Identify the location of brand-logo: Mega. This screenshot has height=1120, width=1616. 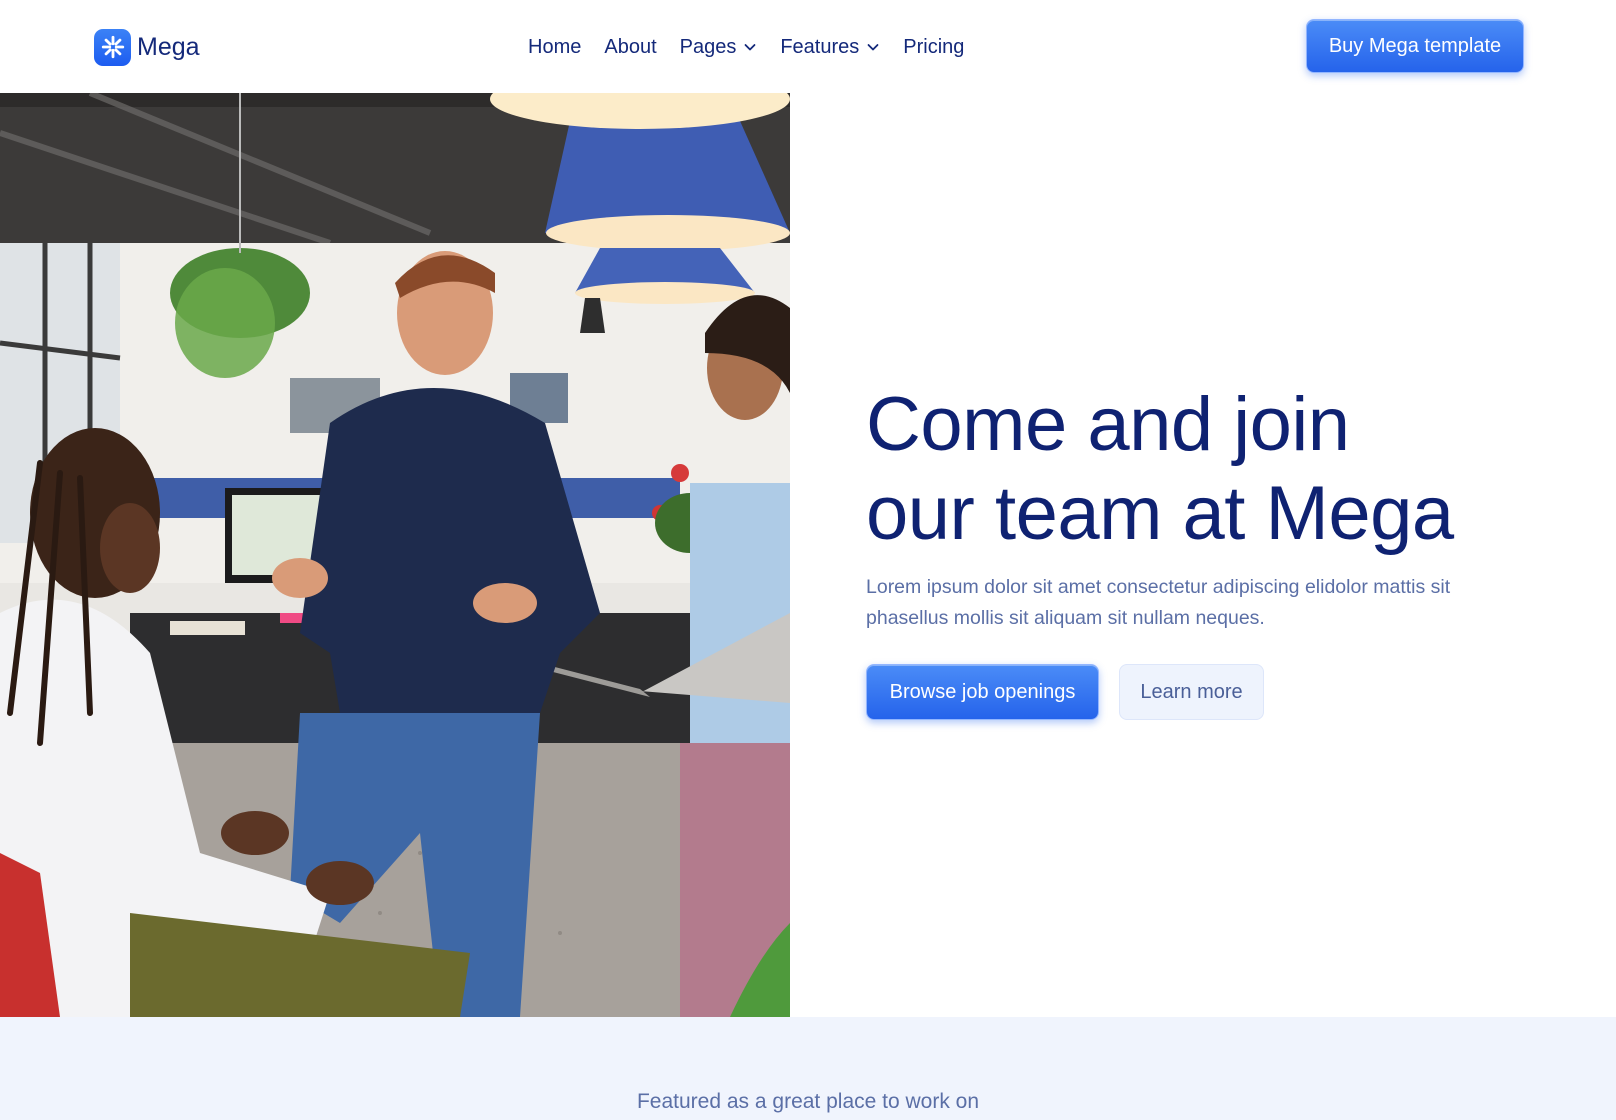
(147, 47).